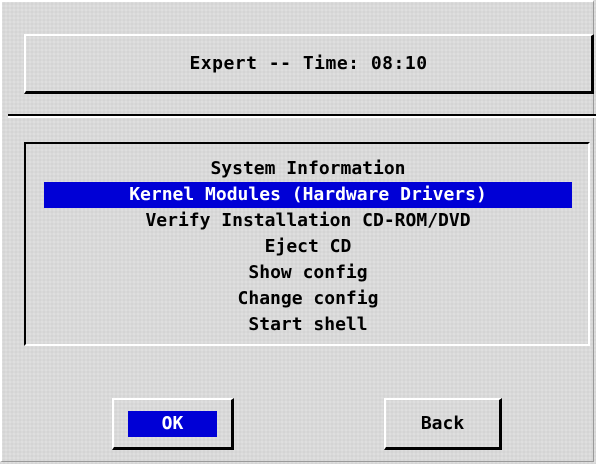 This screenshot has height=464, width=596. I want to click on menu-item-show-config: Show config, so click(308, 273).